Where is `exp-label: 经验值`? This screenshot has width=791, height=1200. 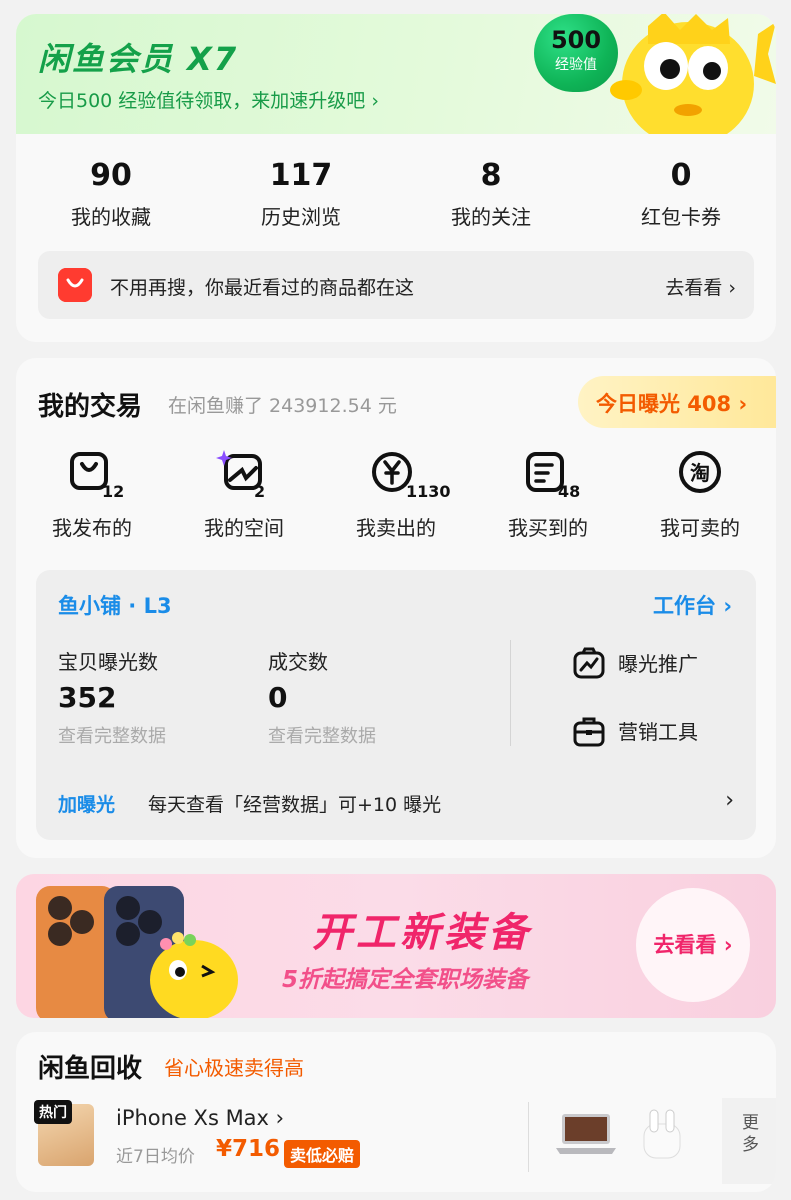
exp-label: 经验值 is located at coordinates (576, 65).